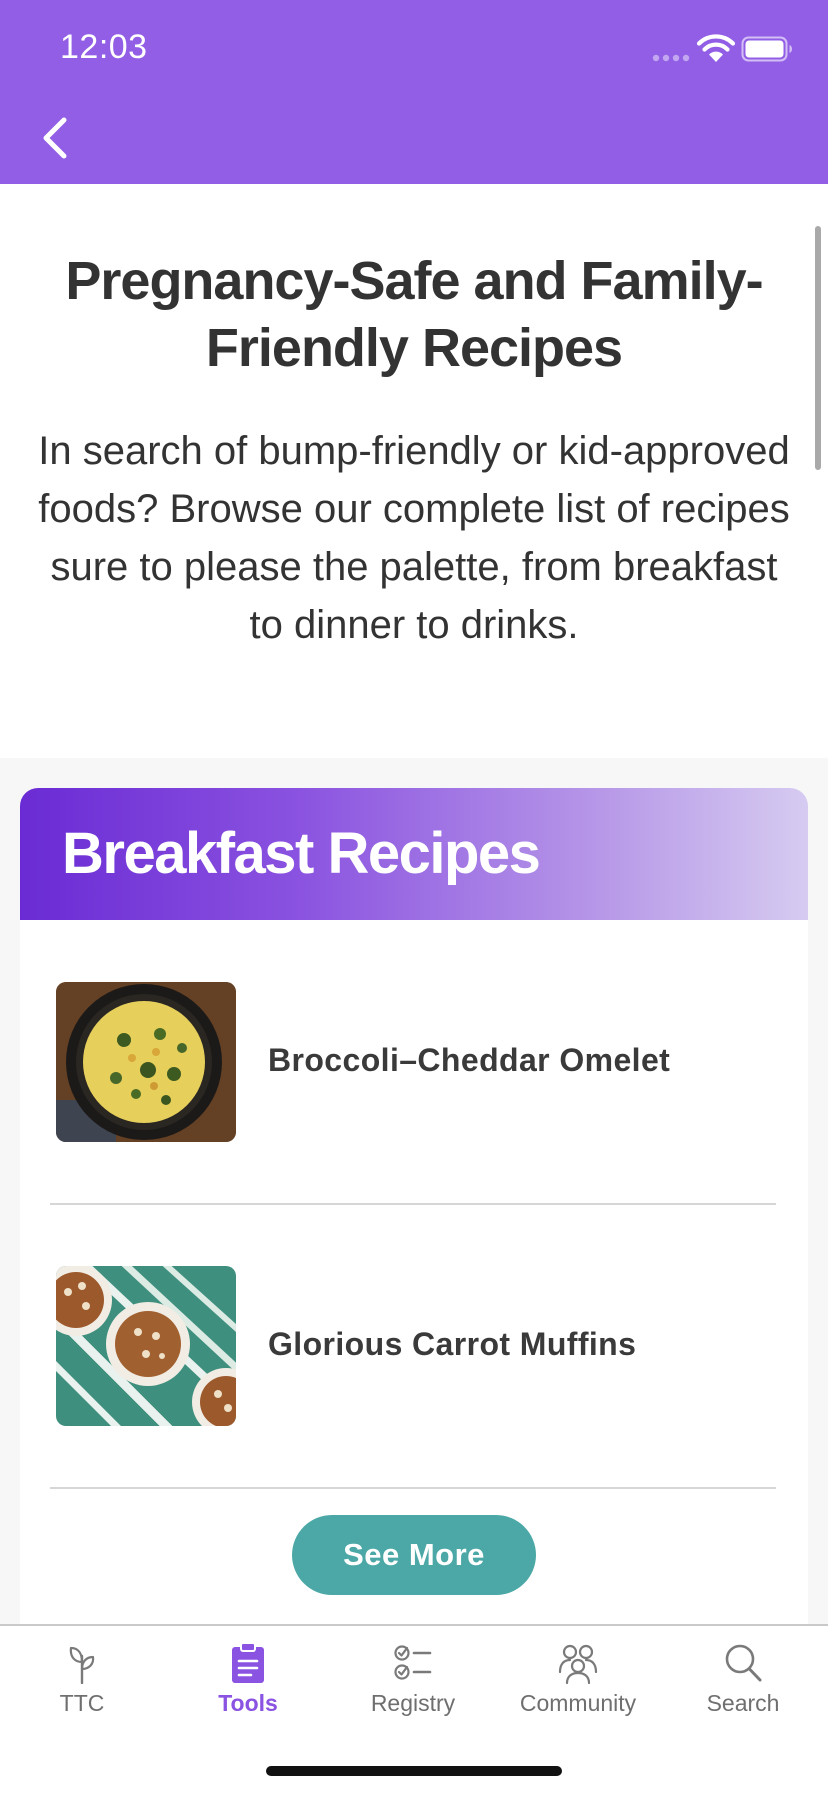  I want to click on scrollbar-thumb, so click(818, 348).